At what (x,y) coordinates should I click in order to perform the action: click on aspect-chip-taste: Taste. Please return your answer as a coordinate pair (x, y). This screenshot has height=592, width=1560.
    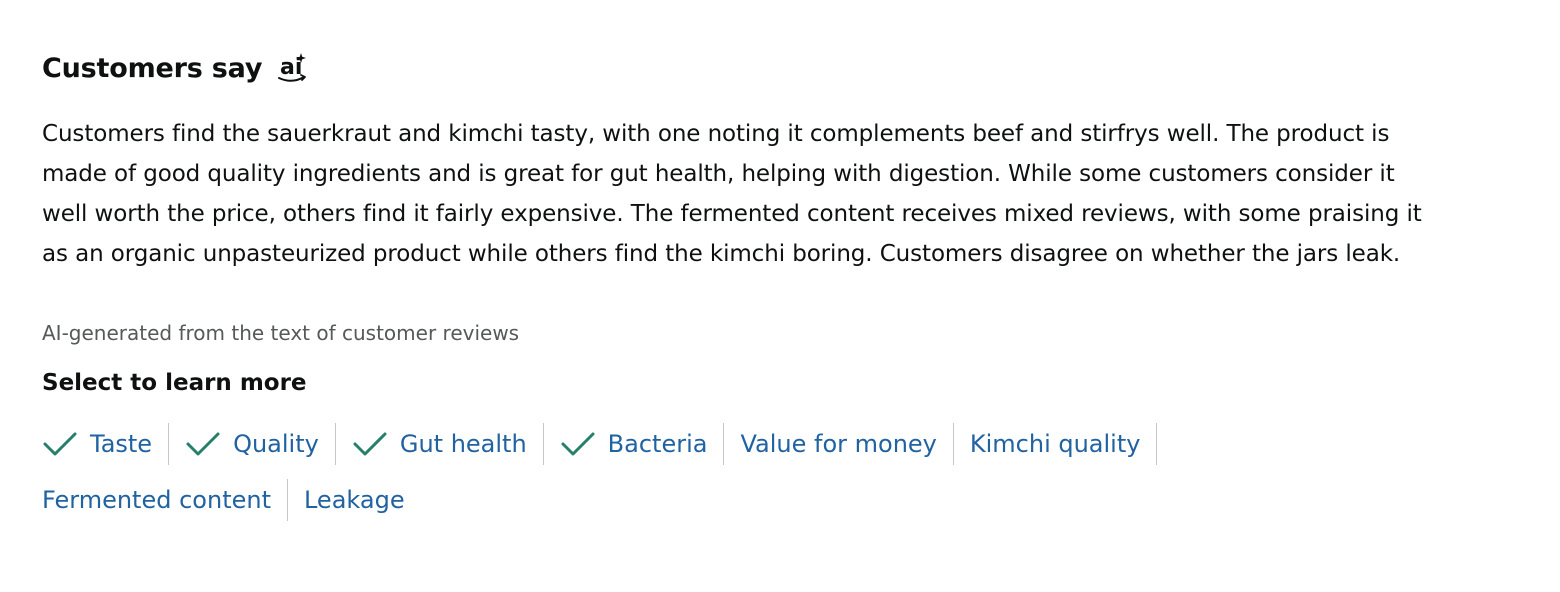
    Looking at the image, I should click on (106, 444).